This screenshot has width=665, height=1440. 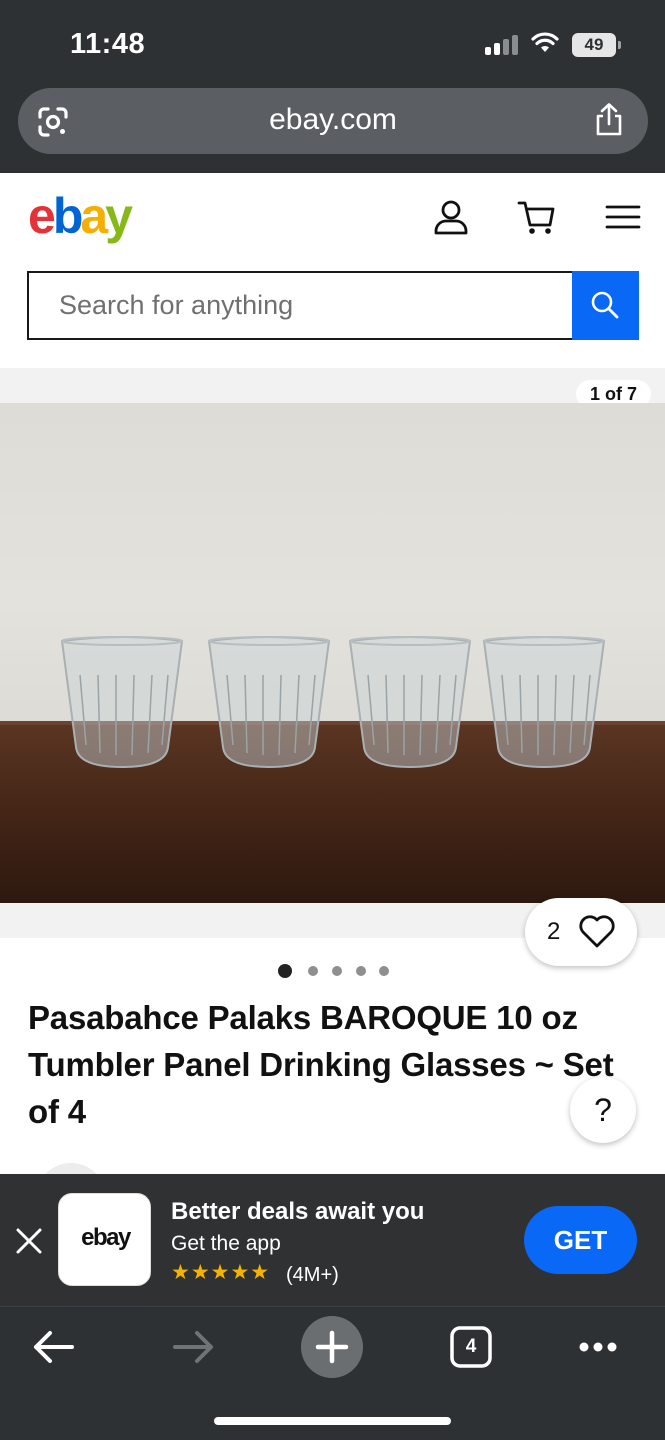 What do you see at coordinates (545, 42) in the screenshot?
I see `wifi-icon` at bounding box center [545, 42].